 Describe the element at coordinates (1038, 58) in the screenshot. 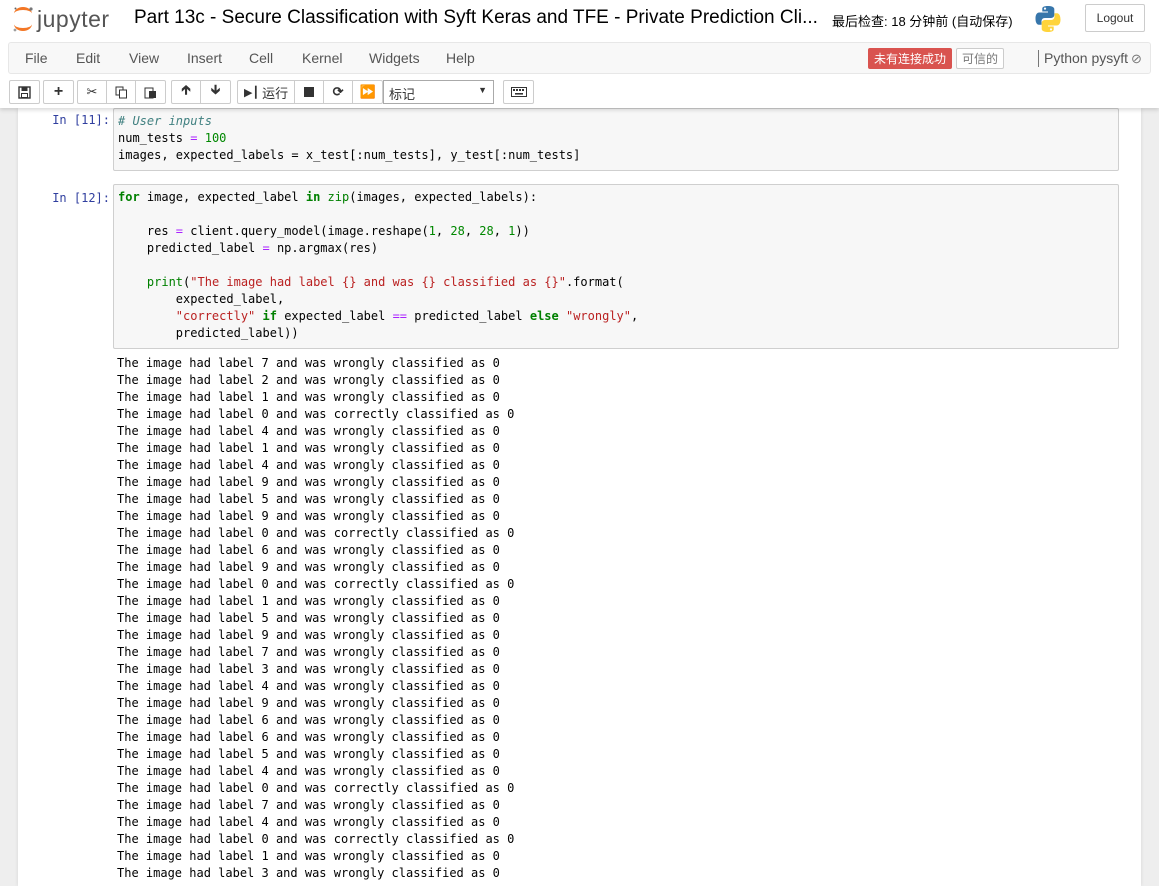

I see `kernel-divider` at that location.